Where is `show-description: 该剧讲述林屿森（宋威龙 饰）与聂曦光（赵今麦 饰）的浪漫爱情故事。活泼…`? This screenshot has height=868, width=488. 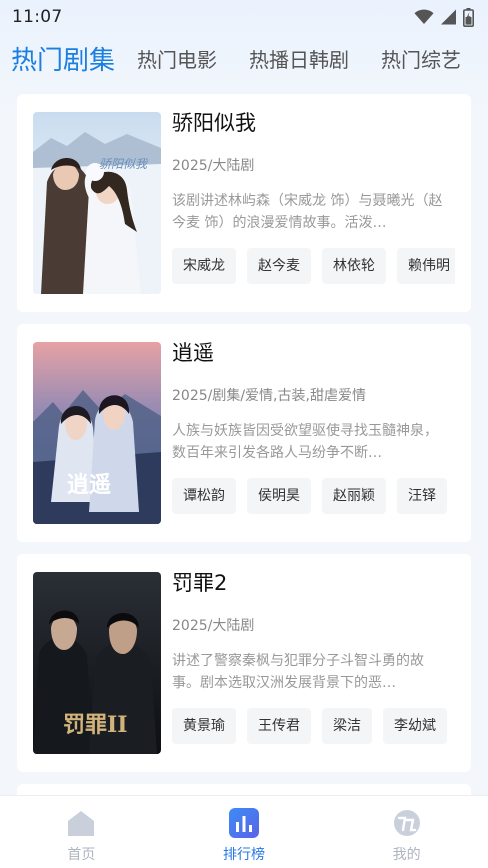
show-description: 该剧讲述林屿森（宋威龙 饰）与聂曦光（赵今麦 饰）的浪漫爱情故事。活泼… is located at coordinates (307, 212).